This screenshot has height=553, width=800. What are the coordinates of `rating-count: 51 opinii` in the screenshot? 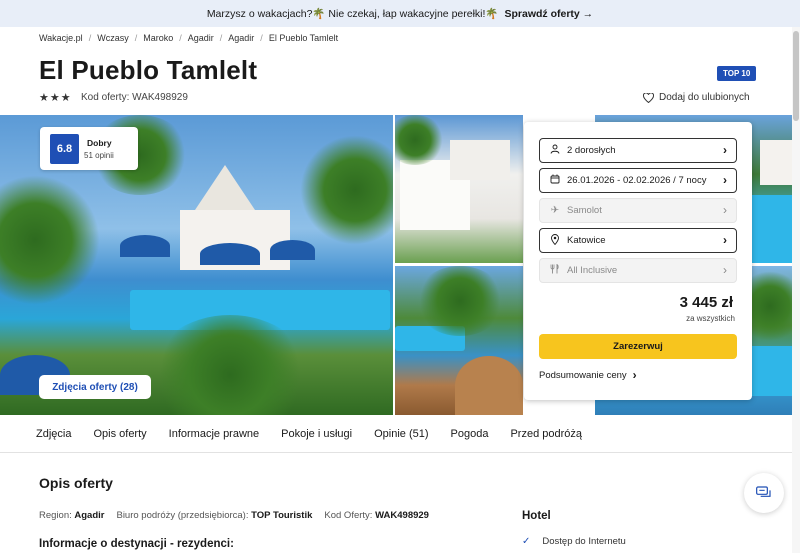 It's located at (99, 155).